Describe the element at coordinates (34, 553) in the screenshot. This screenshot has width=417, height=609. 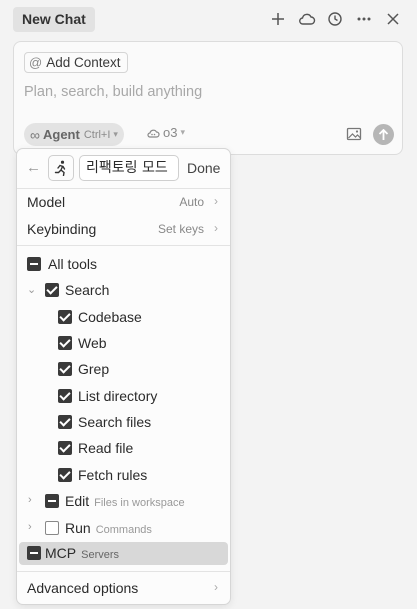
I see `mcp-checkbox` at that location.